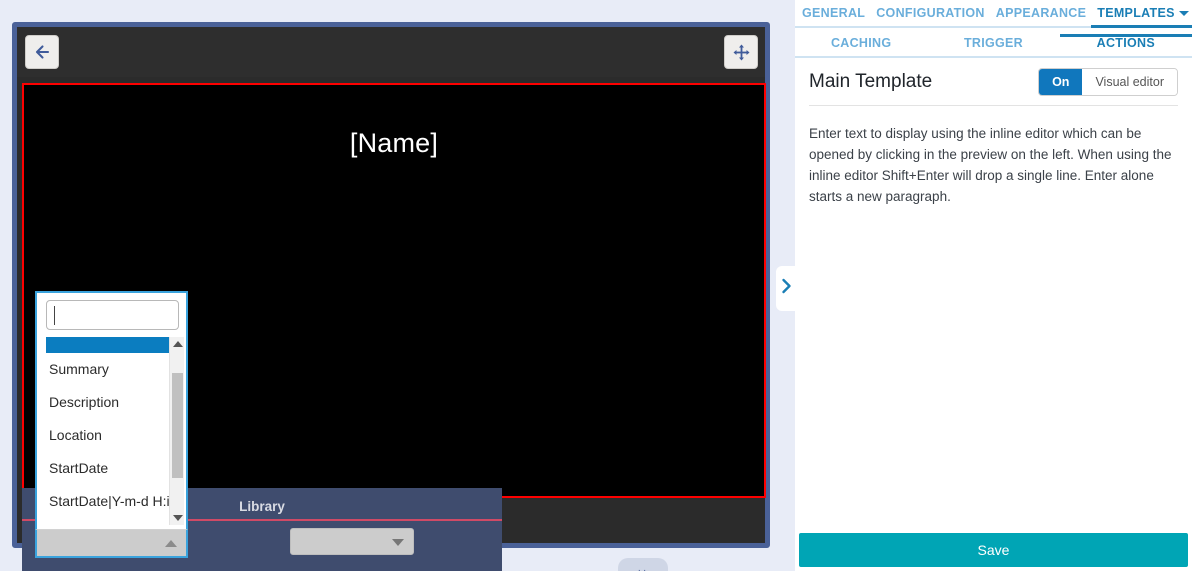  I want to click on chevron-up-icon, so click(171, 543).